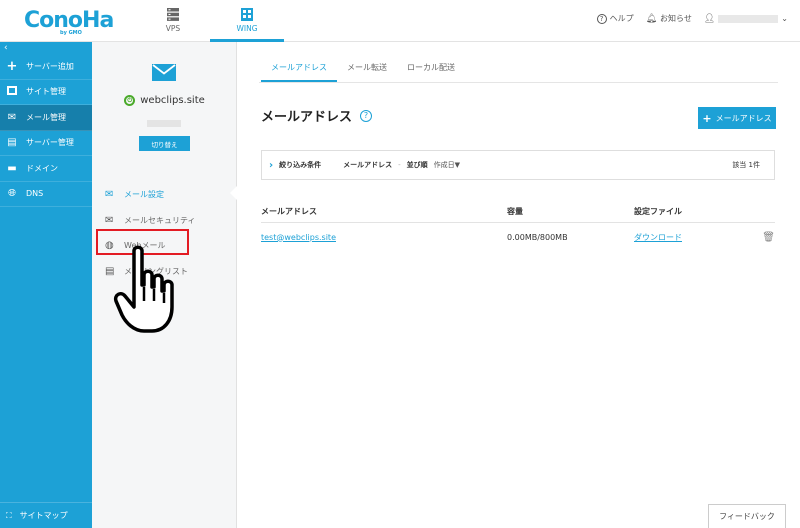  I want to click on domain-name-text: webclips.site, so click(172, 100).